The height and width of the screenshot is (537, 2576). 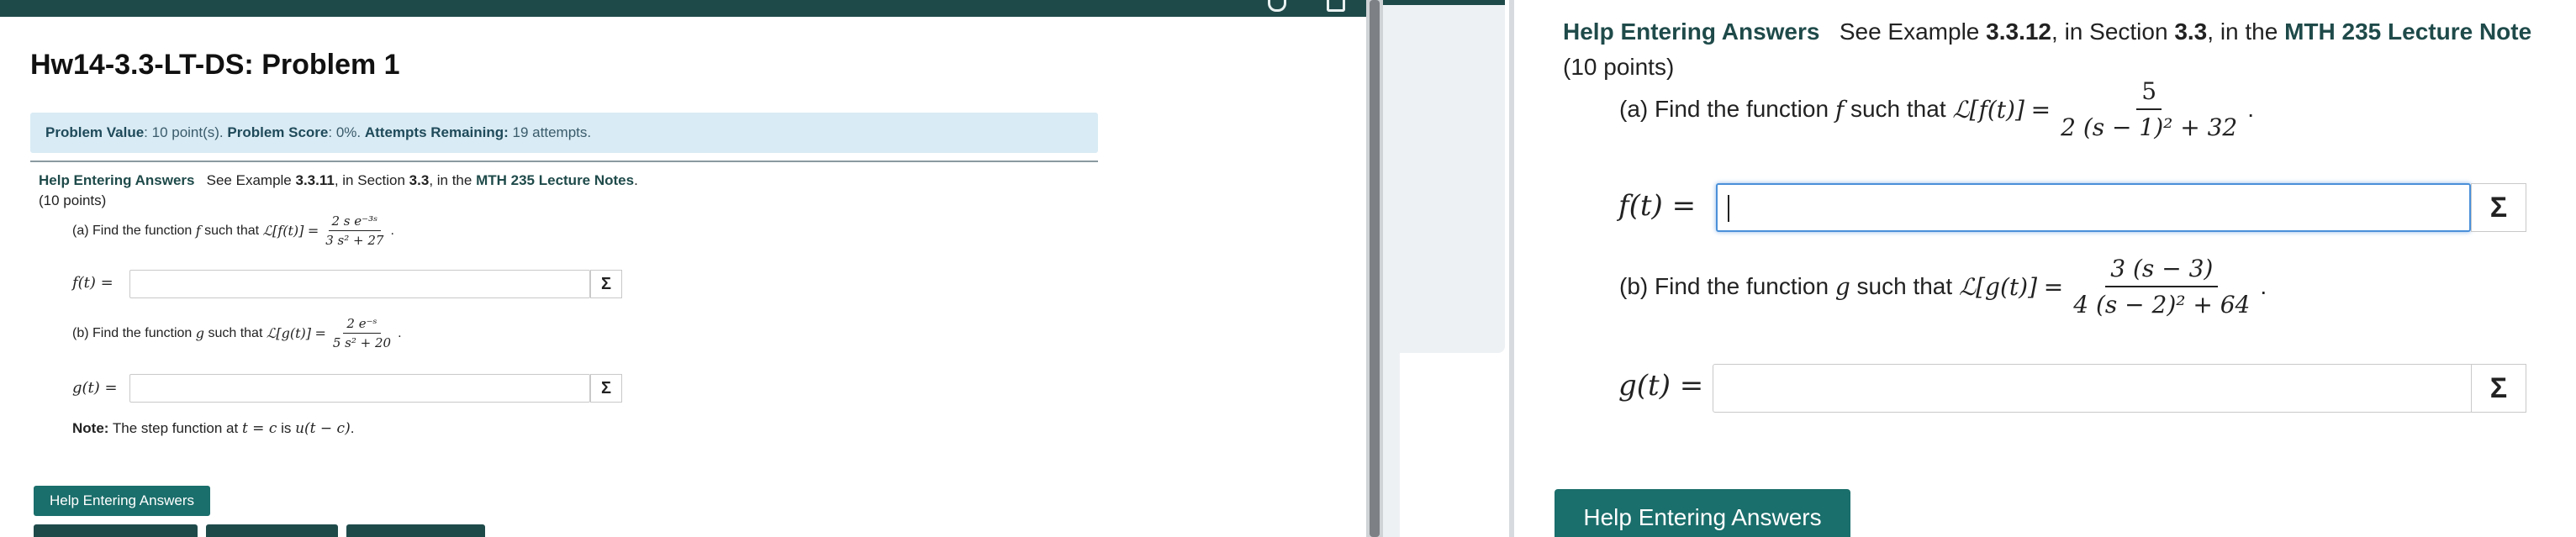 I want to click on divider, so click(x=564, y=161).